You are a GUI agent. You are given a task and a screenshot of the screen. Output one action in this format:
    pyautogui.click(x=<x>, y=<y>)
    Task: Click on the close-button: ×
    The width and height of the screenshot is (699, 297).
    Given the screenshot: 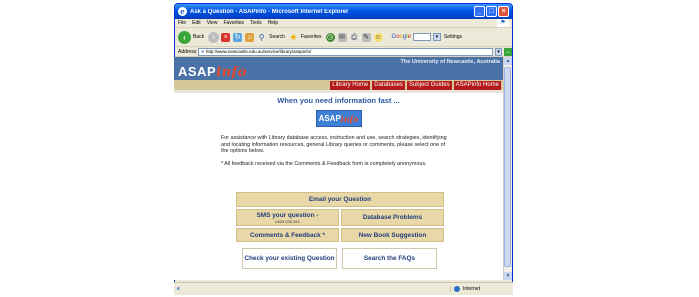 What is the action you would take?
    pyautogui.click(x=503, y=11)
    